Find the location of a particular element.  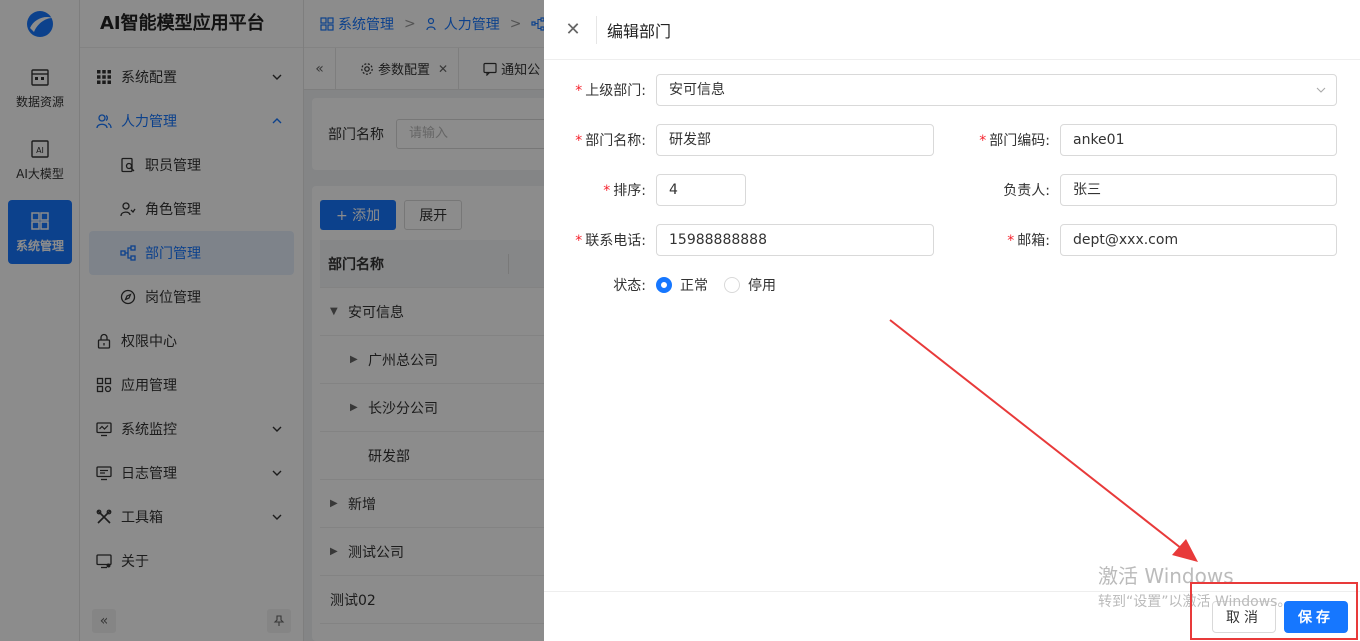

parent-department-select: 安可信息 is located at coordinates (996, 90).